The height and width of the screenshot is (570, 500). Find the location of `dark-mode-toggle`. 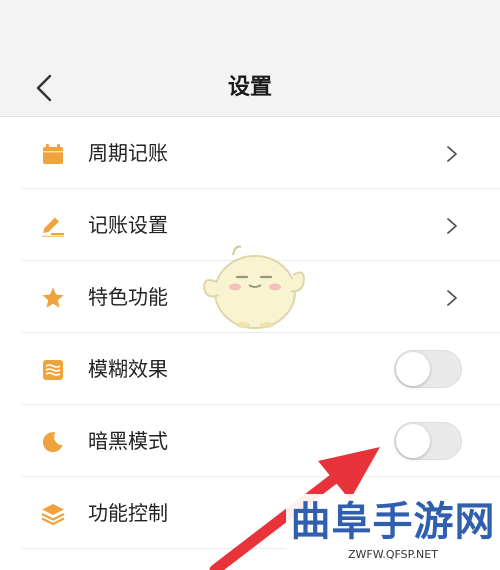

dark-mode-toggle is located at coordinates (428, 441).